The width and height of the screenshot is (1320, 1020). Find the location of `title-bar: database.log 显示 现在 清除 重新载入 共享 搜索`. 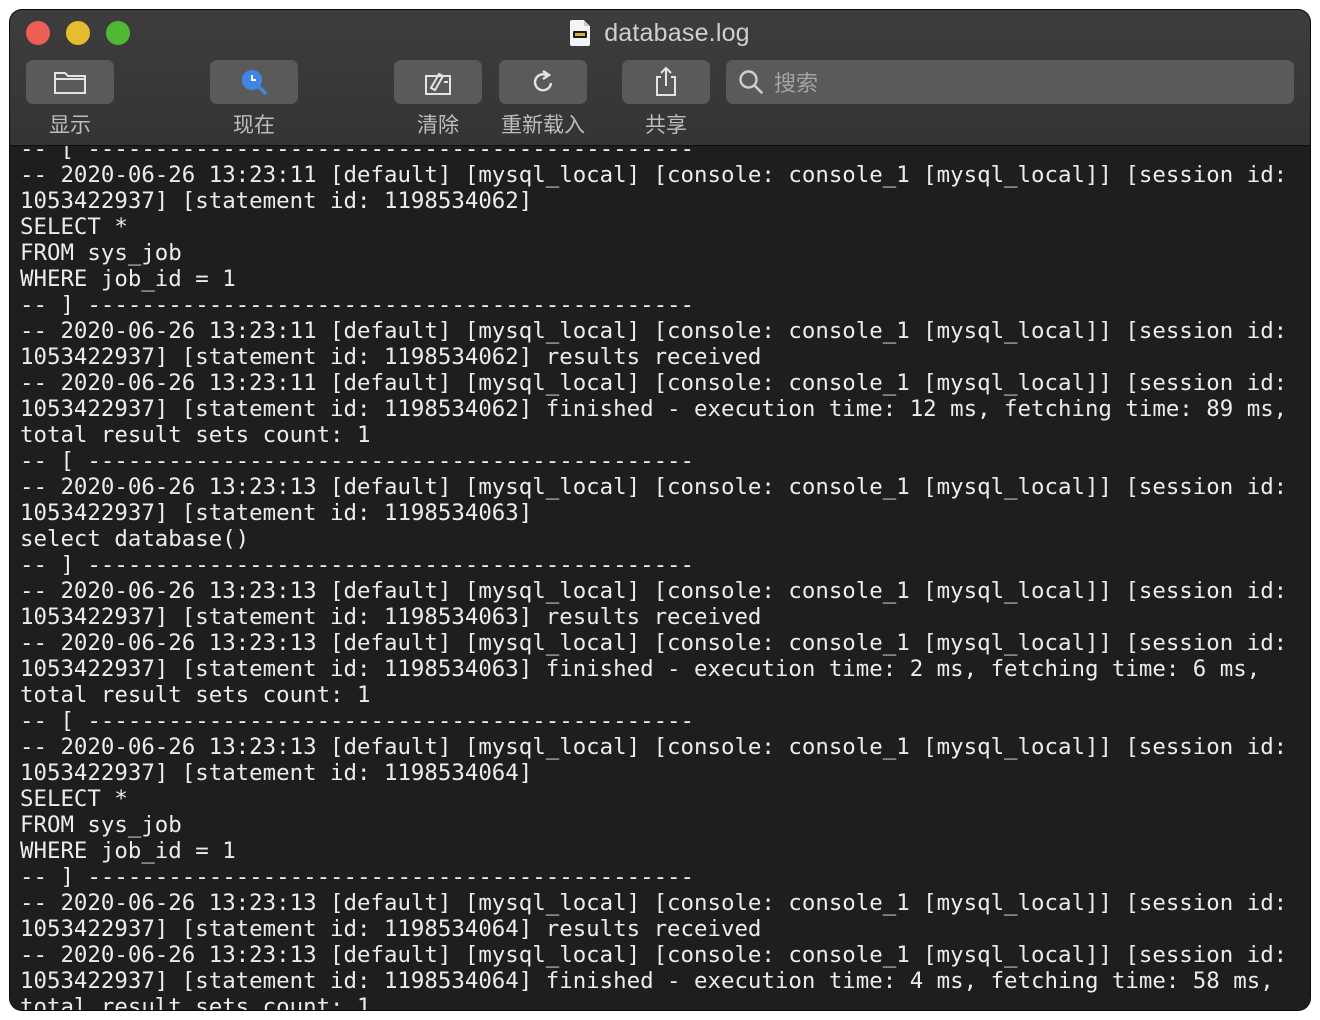

title-bar: database.log 显示 现在 清除 重新载入 共享 搜索 is located at coordinates (660, 78).